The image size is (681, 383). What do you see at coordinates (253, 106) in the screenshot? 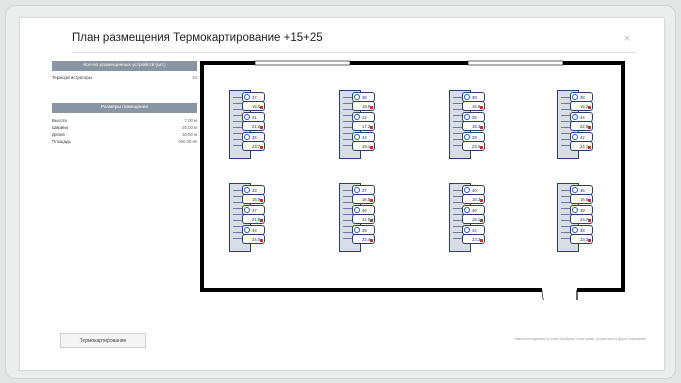
I see `temperature-reading: 16.0` at bounding box center [253, 106].